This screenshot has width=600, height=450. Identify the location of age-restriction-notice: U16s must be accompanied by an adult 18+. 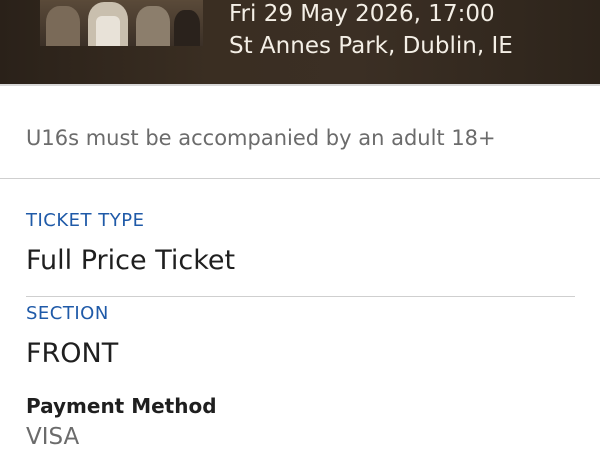
(261, 138).